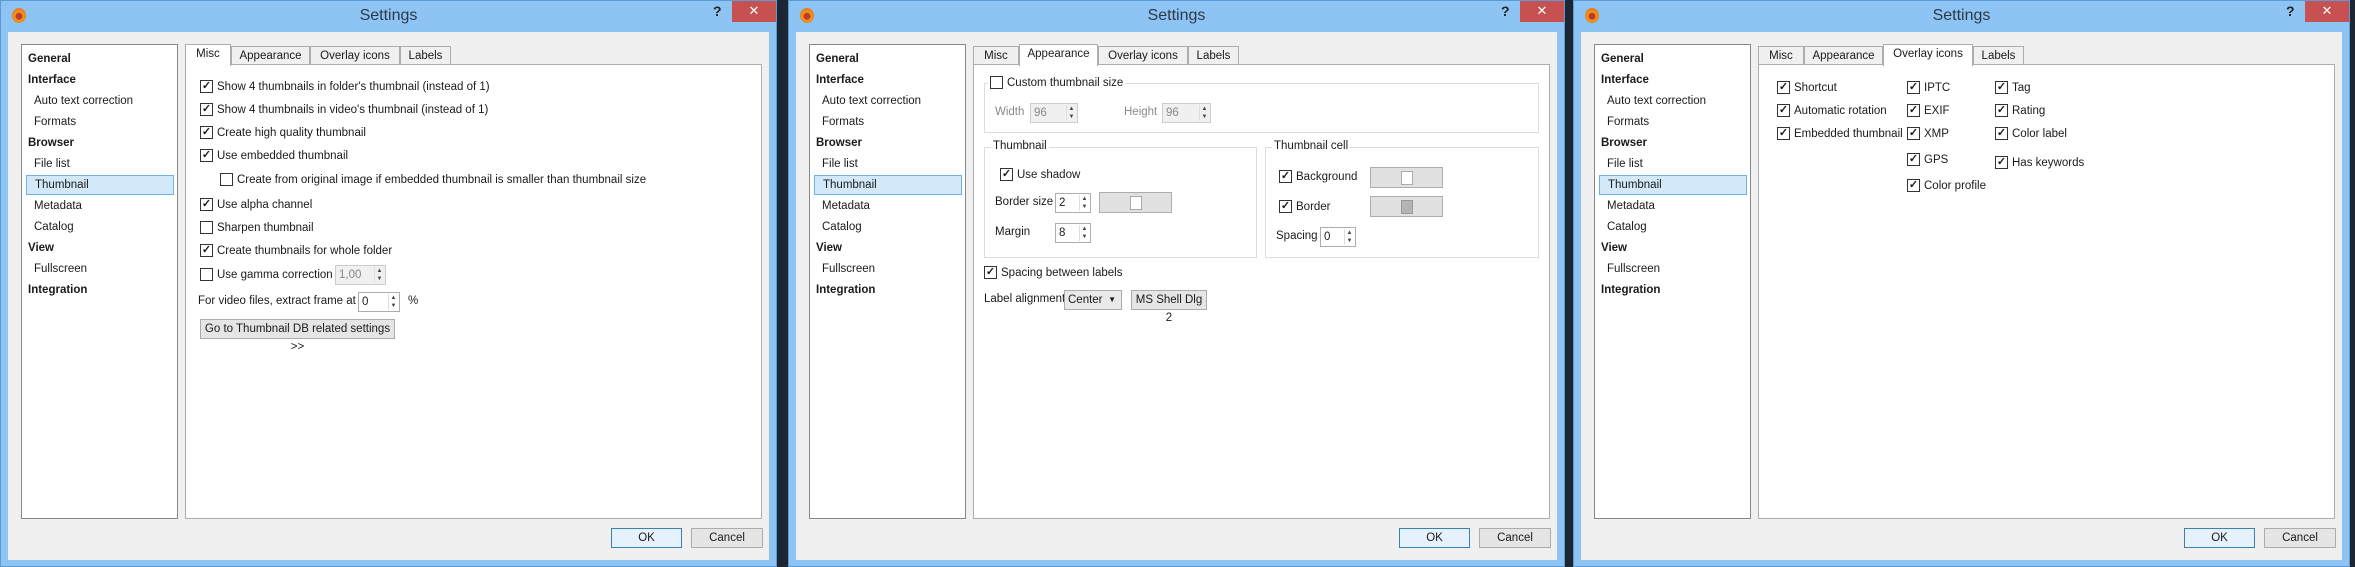 The height and width of the screenshot is (567, 2355). I want to click on cell-border-color-button, so click(1406, 206).